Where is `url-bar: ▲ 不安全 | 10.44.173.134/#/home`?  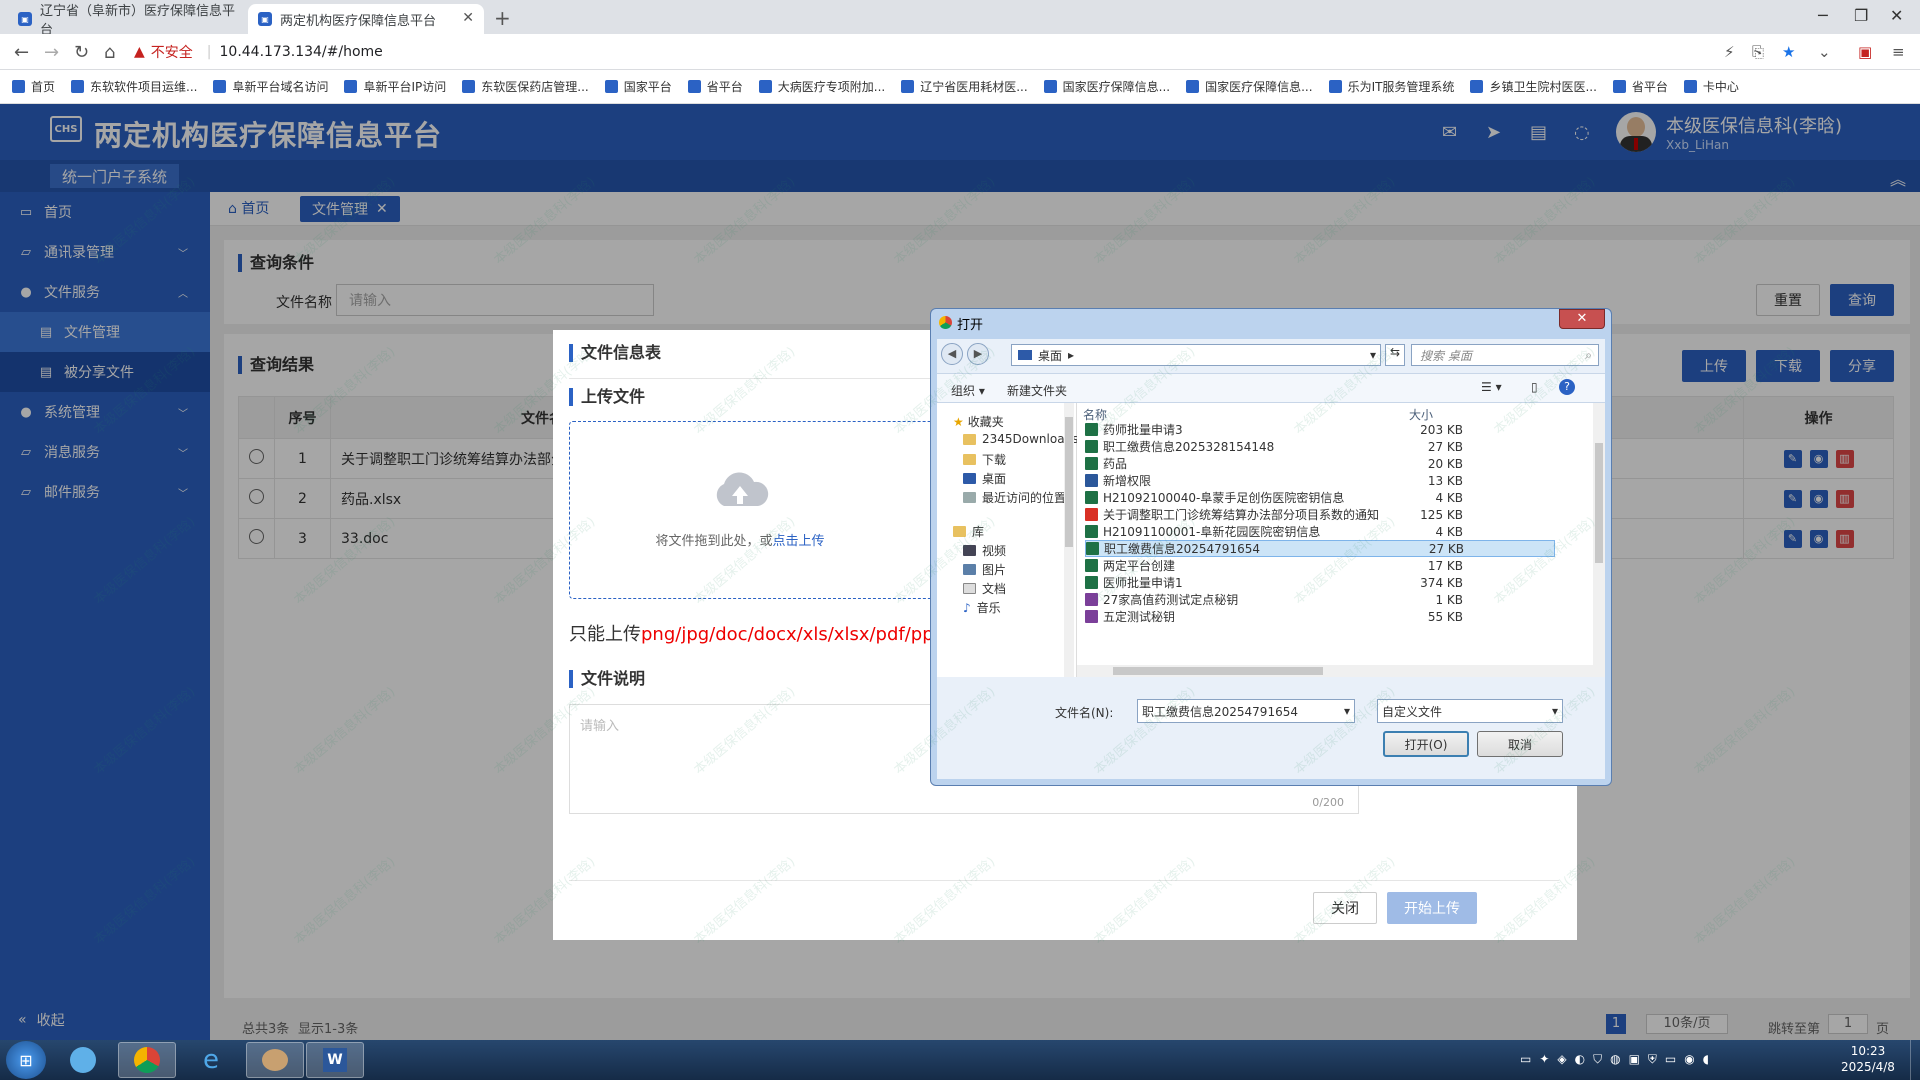
url-bar: ▲ 不安全 | 10.44.173.134/#/home is located at coordinates (944, 52).